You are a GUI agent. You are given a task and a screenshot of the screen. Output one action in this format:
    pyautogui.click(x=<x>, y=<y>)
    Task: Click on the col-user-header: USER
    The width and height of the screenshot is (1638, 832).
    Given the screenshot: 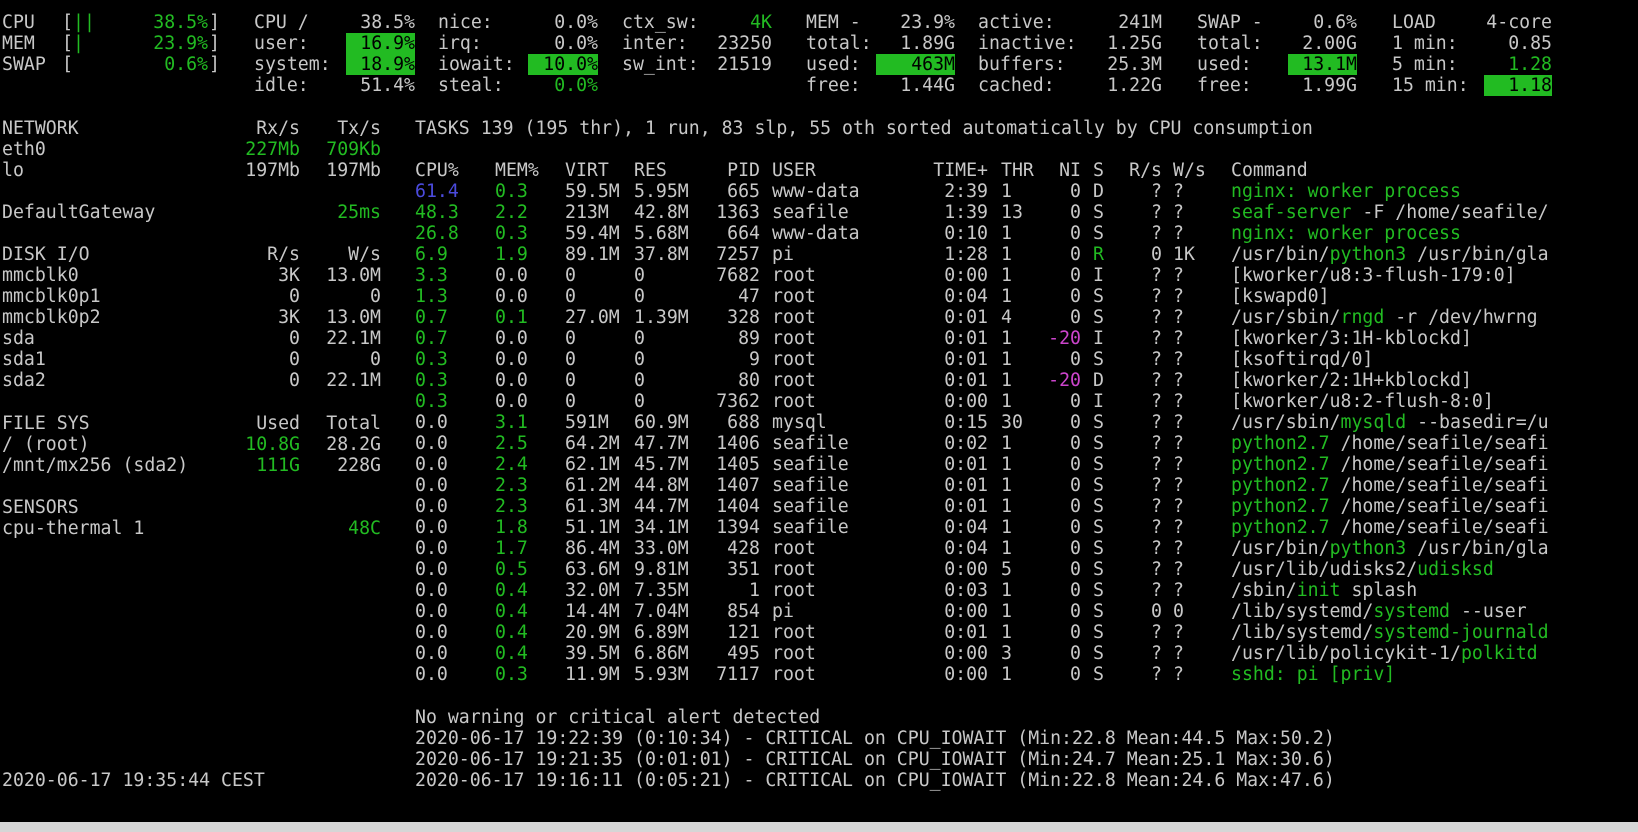 What is the action you would take?
    pyautogui.click(x=794, y=170)
    